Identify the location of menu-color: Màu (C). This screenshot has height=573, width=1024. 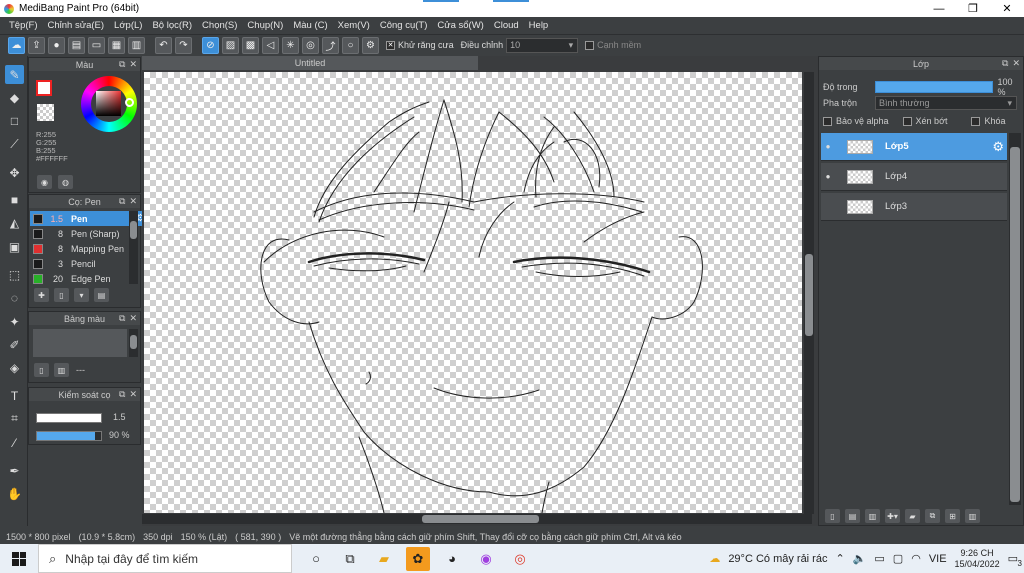
(310, 25).